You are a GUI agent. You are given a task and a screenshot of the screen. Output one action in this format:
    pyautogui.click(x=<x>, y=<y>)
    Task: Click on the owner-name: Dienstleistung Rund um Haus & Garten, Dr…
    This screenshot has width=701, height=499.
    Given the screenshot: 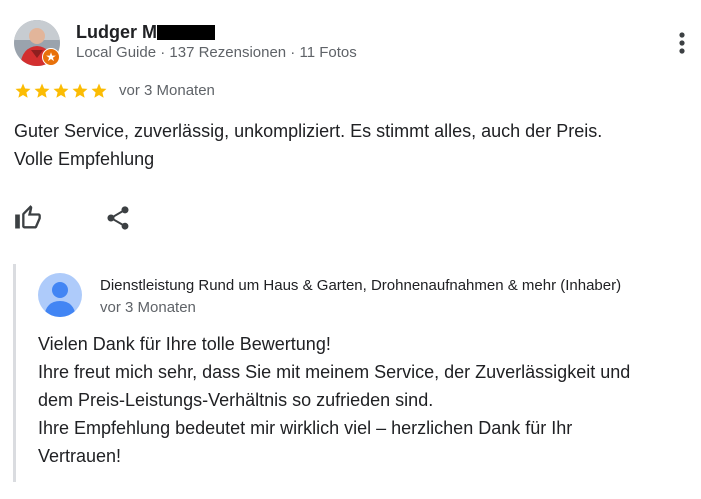 What is the action you would take?
    pyautogui.click(x=361, y=285)
    